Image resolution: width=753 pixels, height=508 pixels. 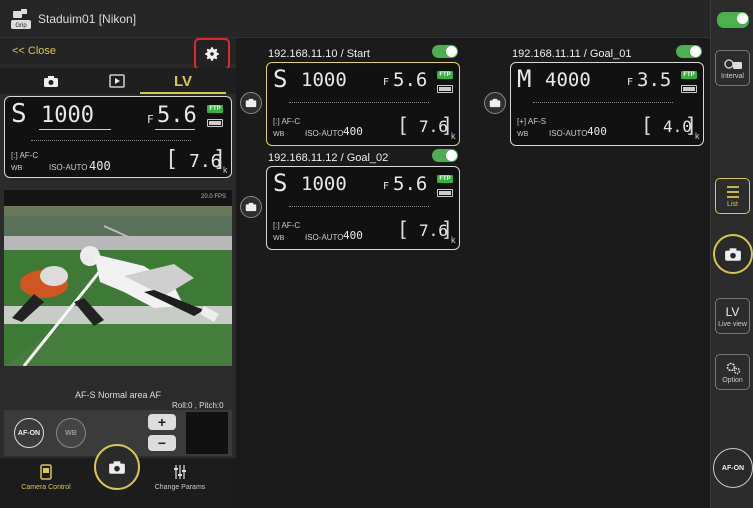 What do you see at coordinates (732, 316) in the screenshot?
I see `live-view-button: LV Live view` at bounding box center [732, 316].